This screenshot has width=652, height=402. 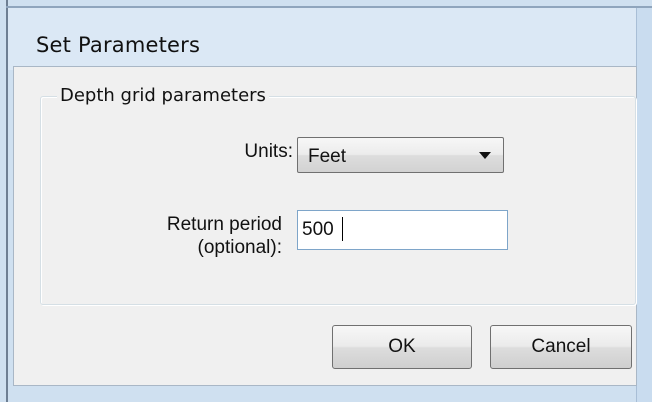 What do you see at coordinates (644, 205) in the screenshot?
I see `window-frame-right` at bounding box center [644, 205].